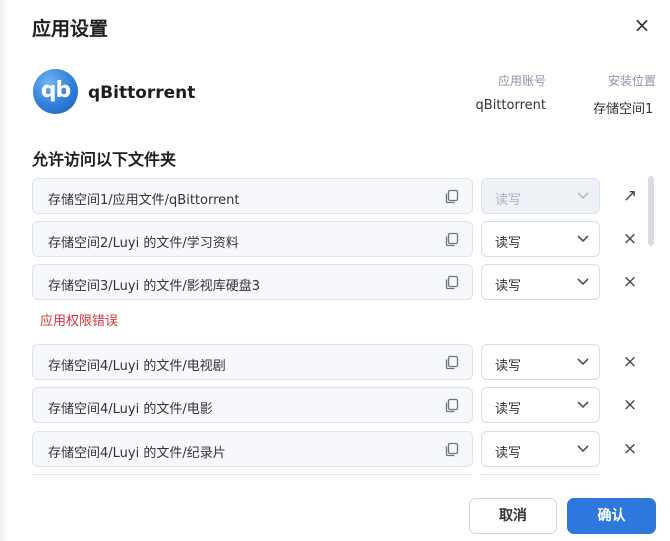 The image size is (670, 541). Describe the element at coordinates (104, 159) in the screenshot. I see `section-title: 允许访问以下文件夹` at that location.